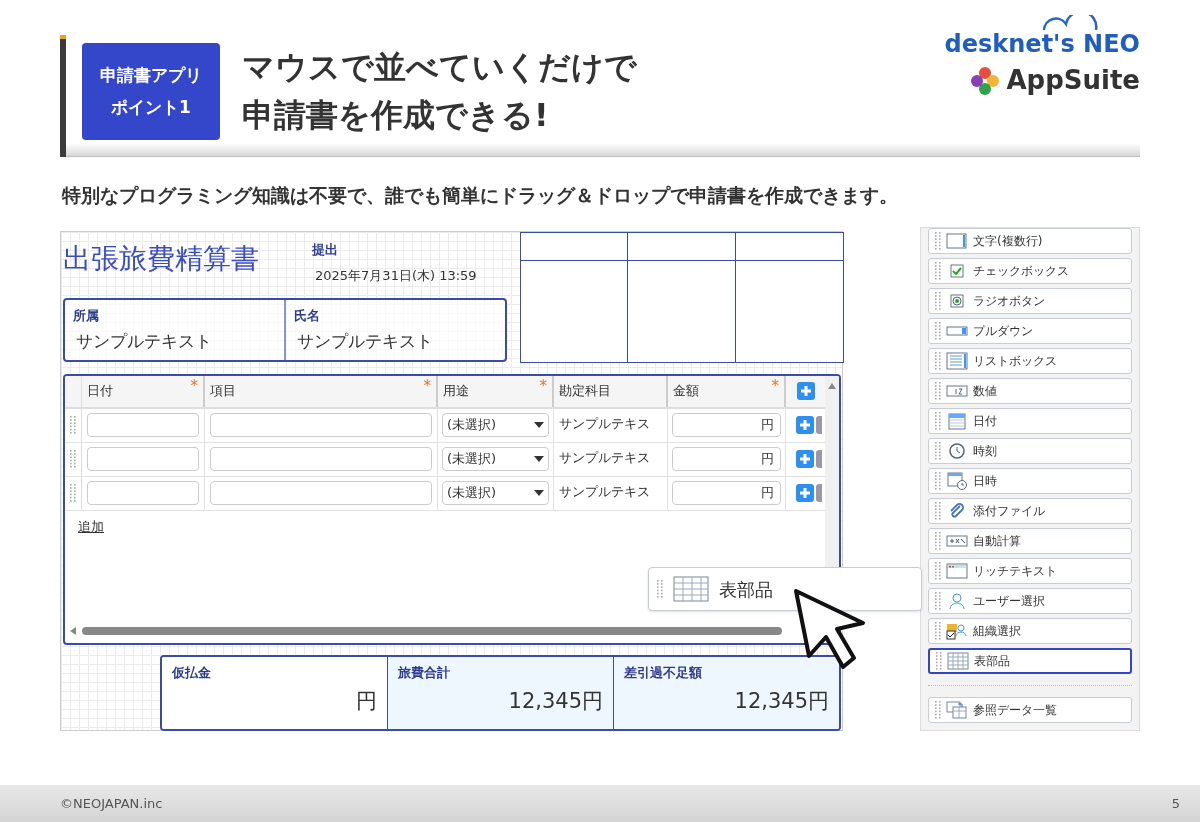 The width and height of the screenshot is (1200, 822). Describe the element at coordinates (1042, 44) in the screenshot. I see `brand-logo-text: desknet's NEO` at that location.